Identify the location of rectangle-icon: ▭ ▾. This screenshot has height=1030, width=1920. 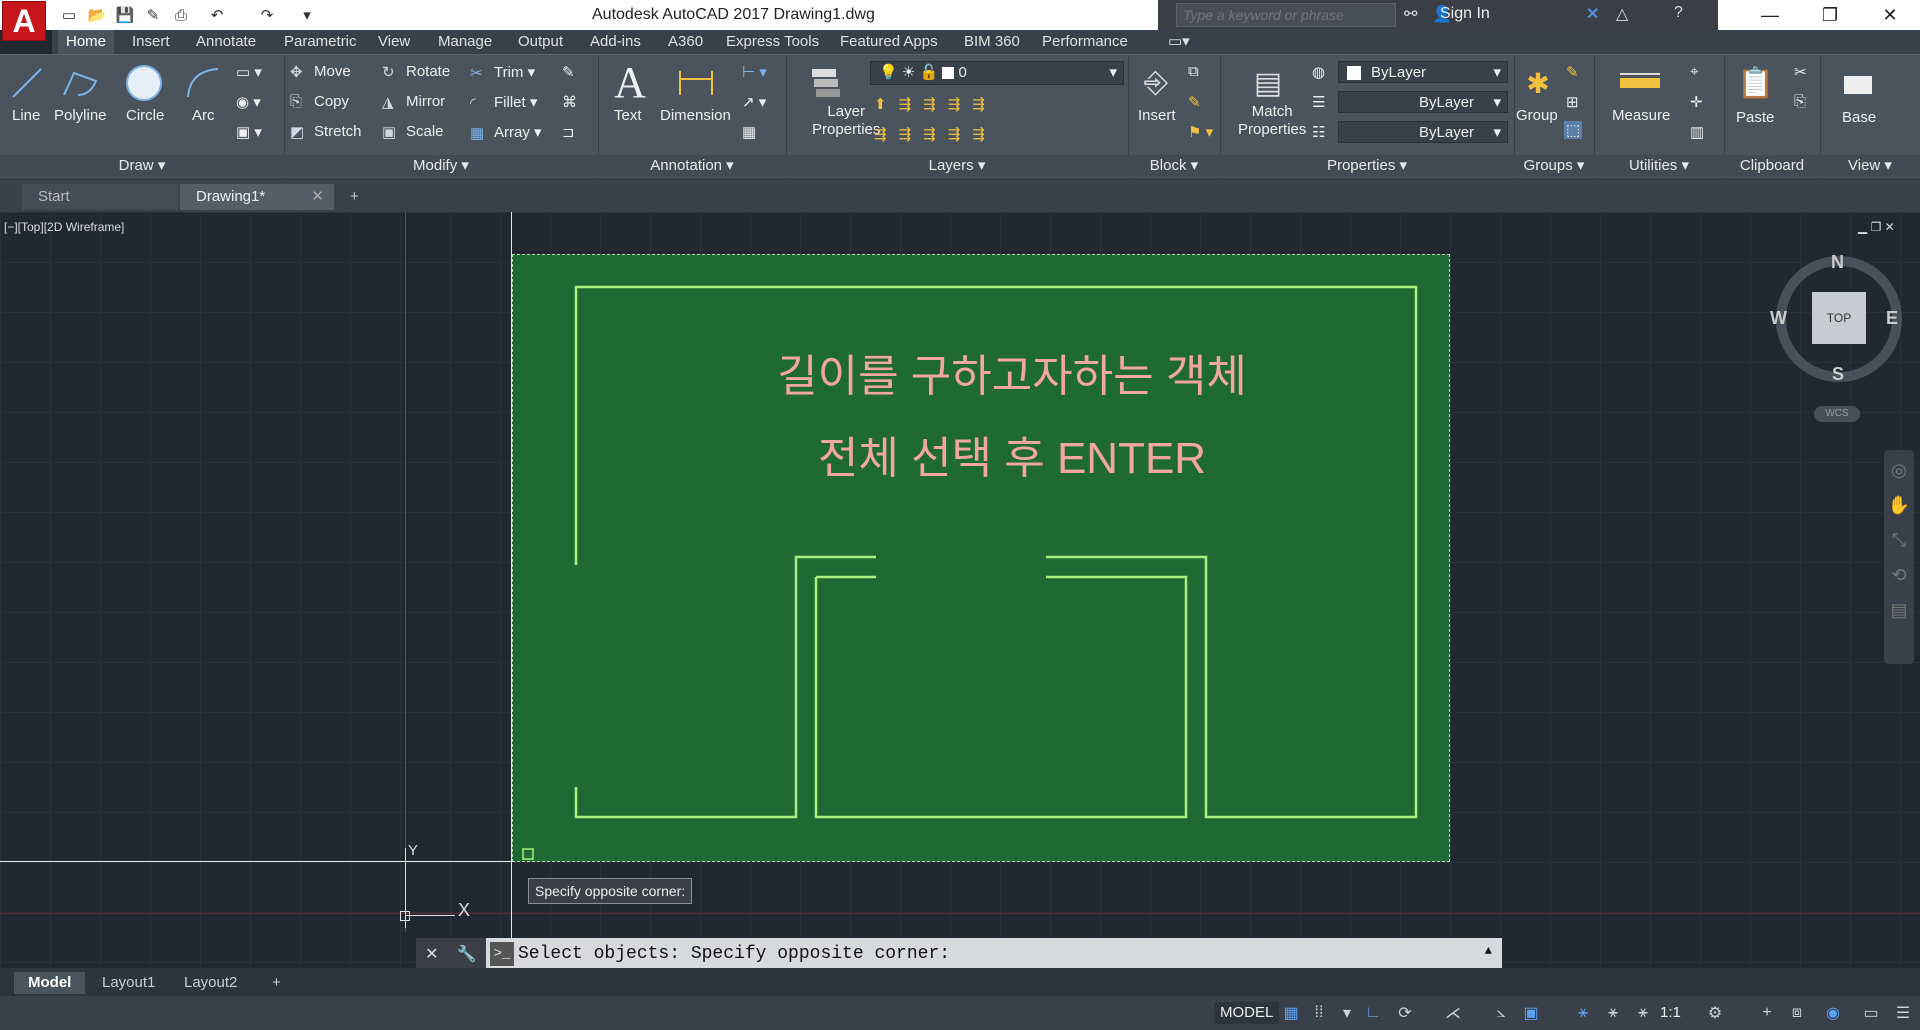
(249, 72).